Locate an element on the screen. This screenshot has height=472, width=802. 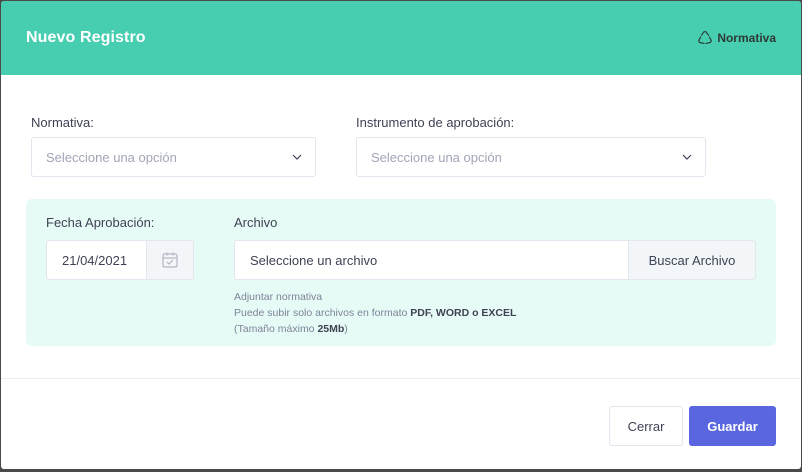
archivo-label: Archivo is located at coordinates (256, 222).